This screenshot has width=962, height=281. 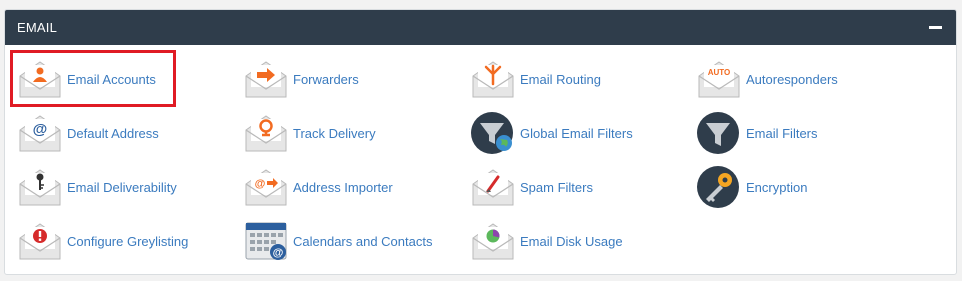 What do you see at coordinates (935, 27) in the screenshot?
I see `collapse-icon` at bounding box center [935, 27].